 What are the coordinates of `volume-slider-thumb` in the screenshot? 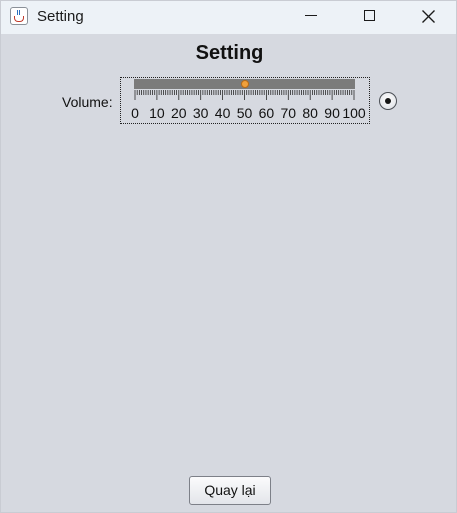 It's located at (244, 84).